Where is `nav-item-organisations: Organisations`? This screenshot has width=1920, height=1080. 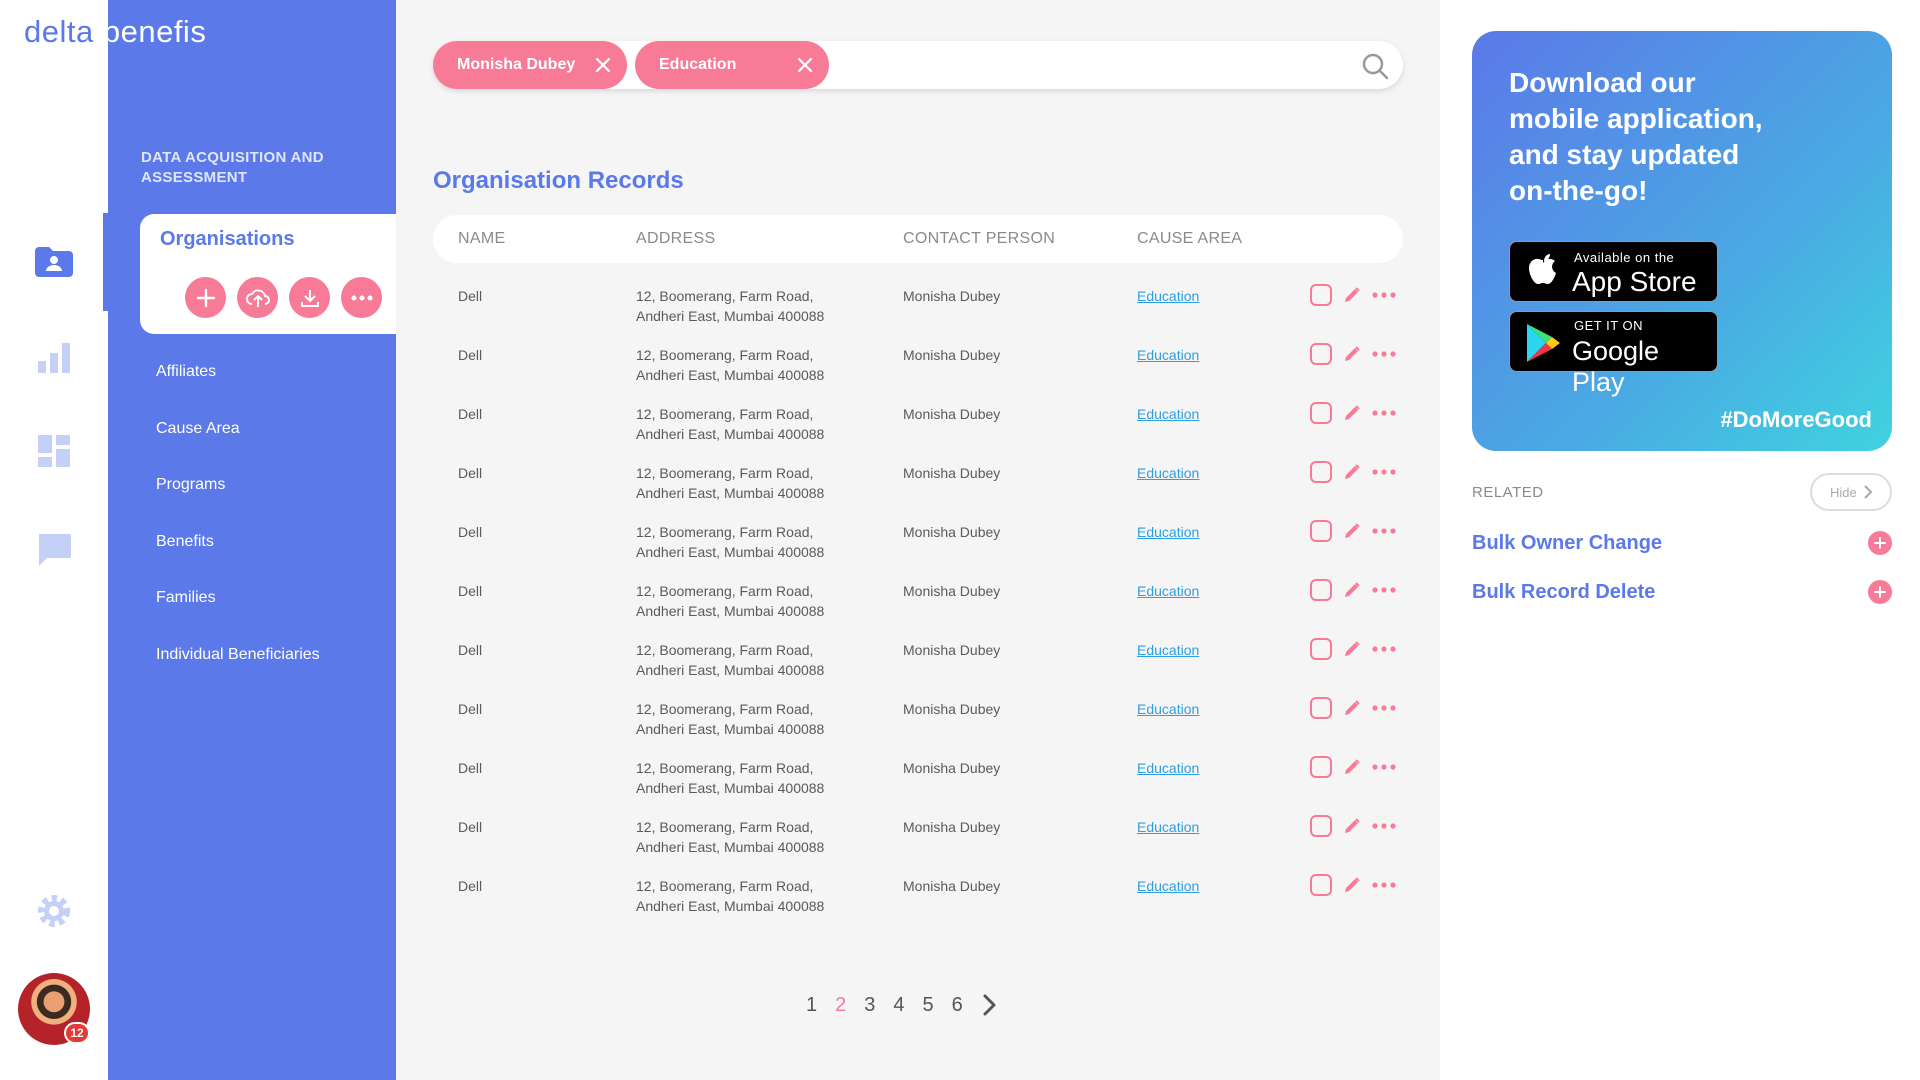 nav-item-organisations: Organisations is located at coordinates (268, 274).